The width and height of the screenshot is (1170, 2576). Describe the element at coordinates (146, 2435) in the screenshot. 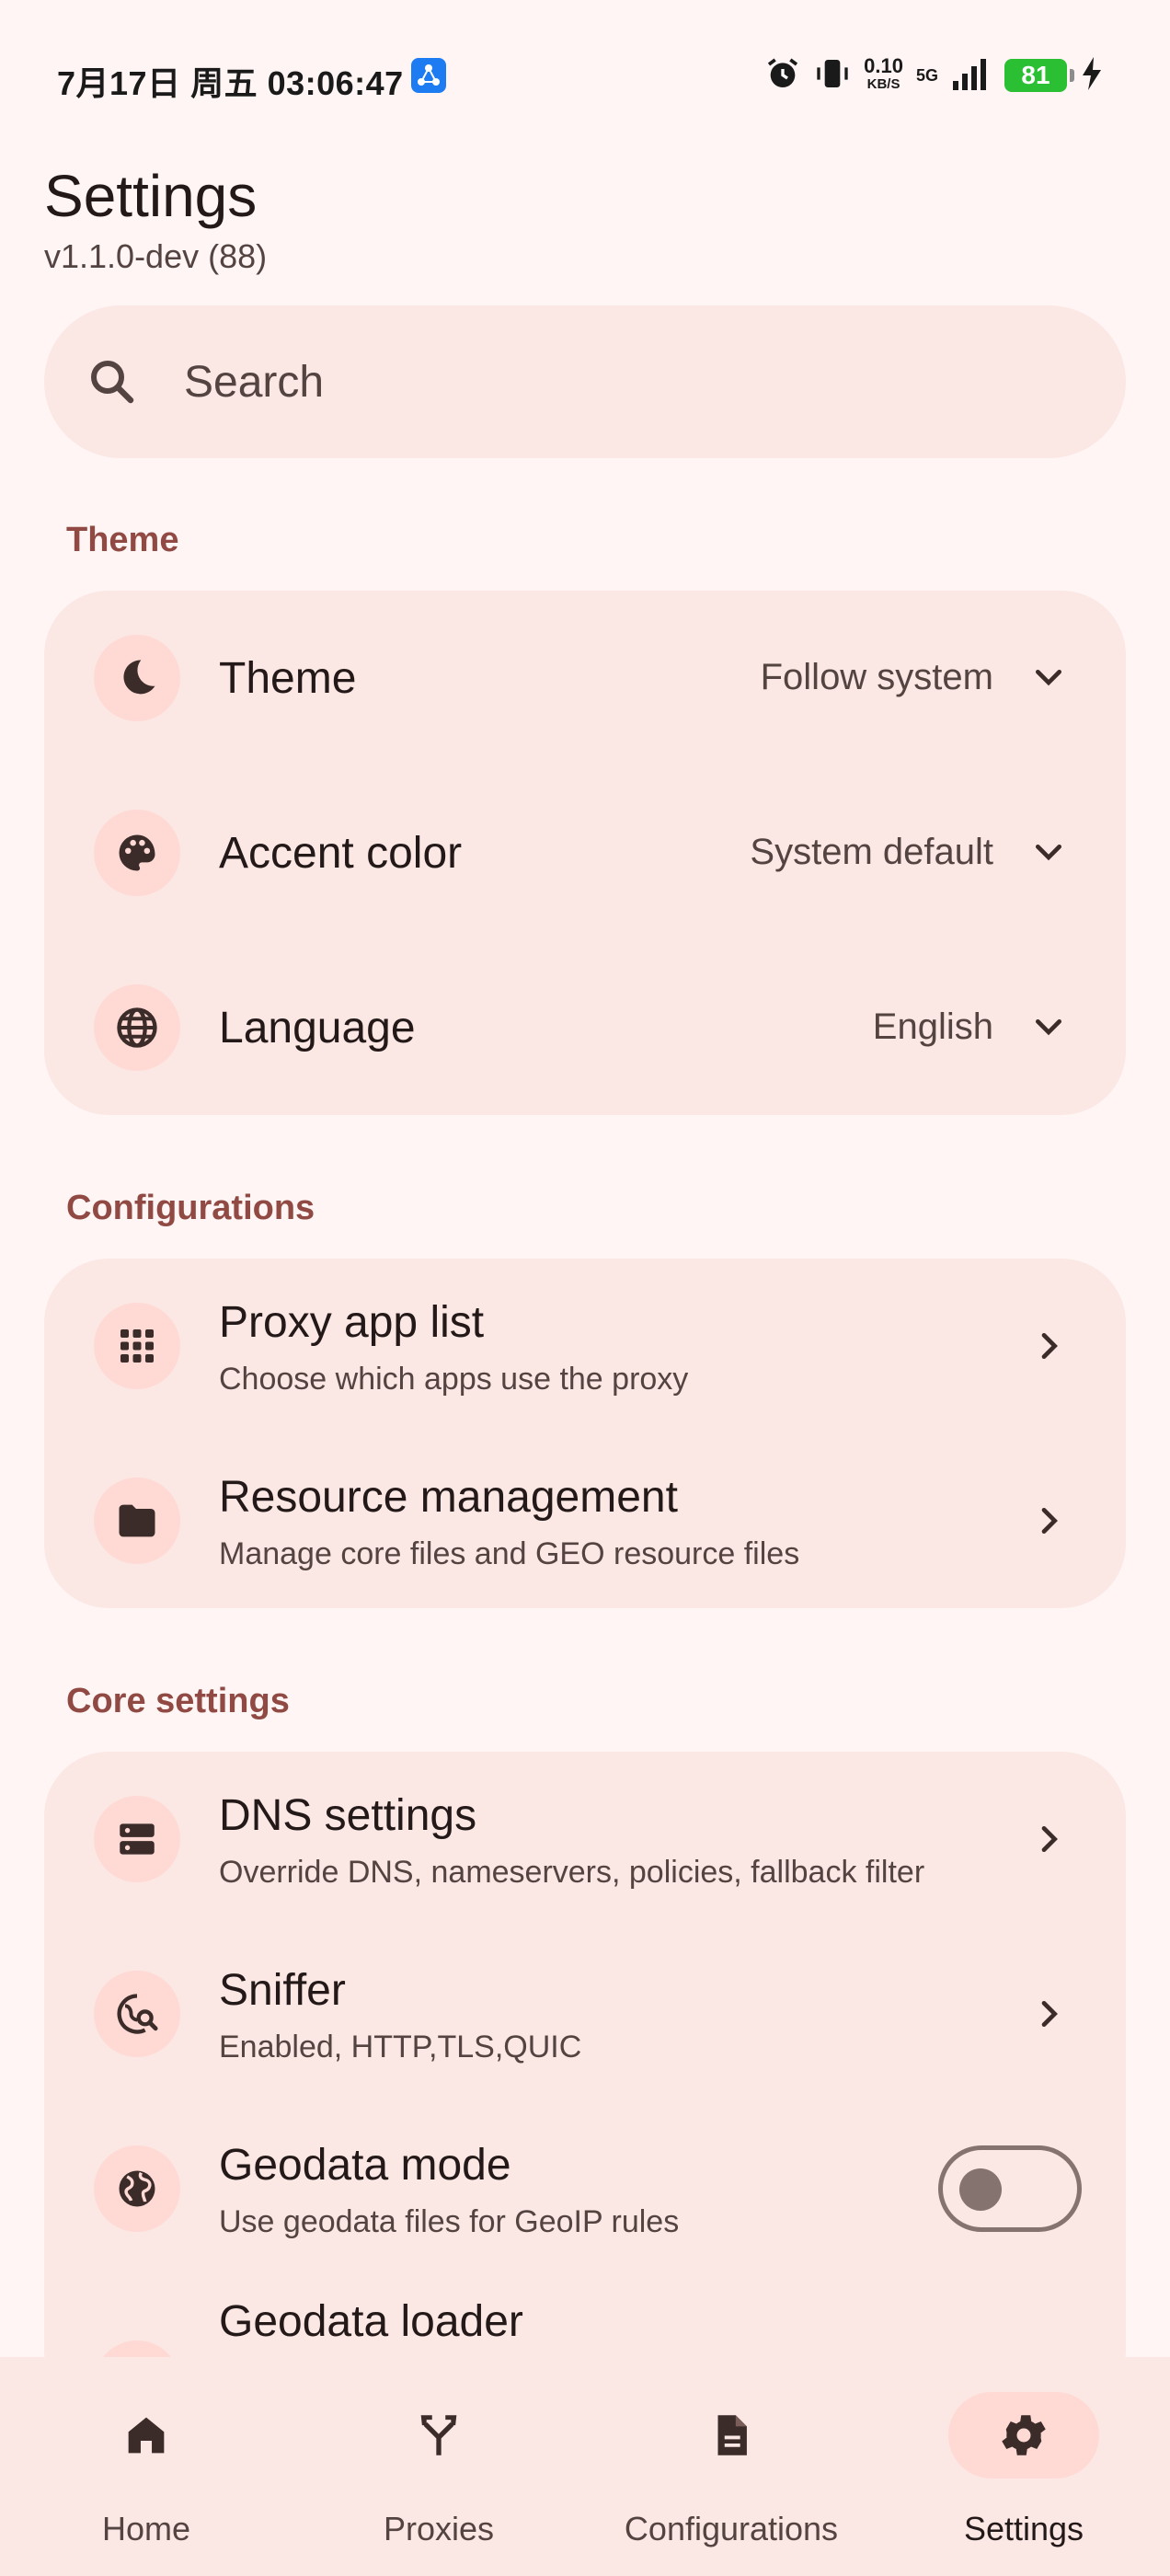

I see `home-icon` at that location.